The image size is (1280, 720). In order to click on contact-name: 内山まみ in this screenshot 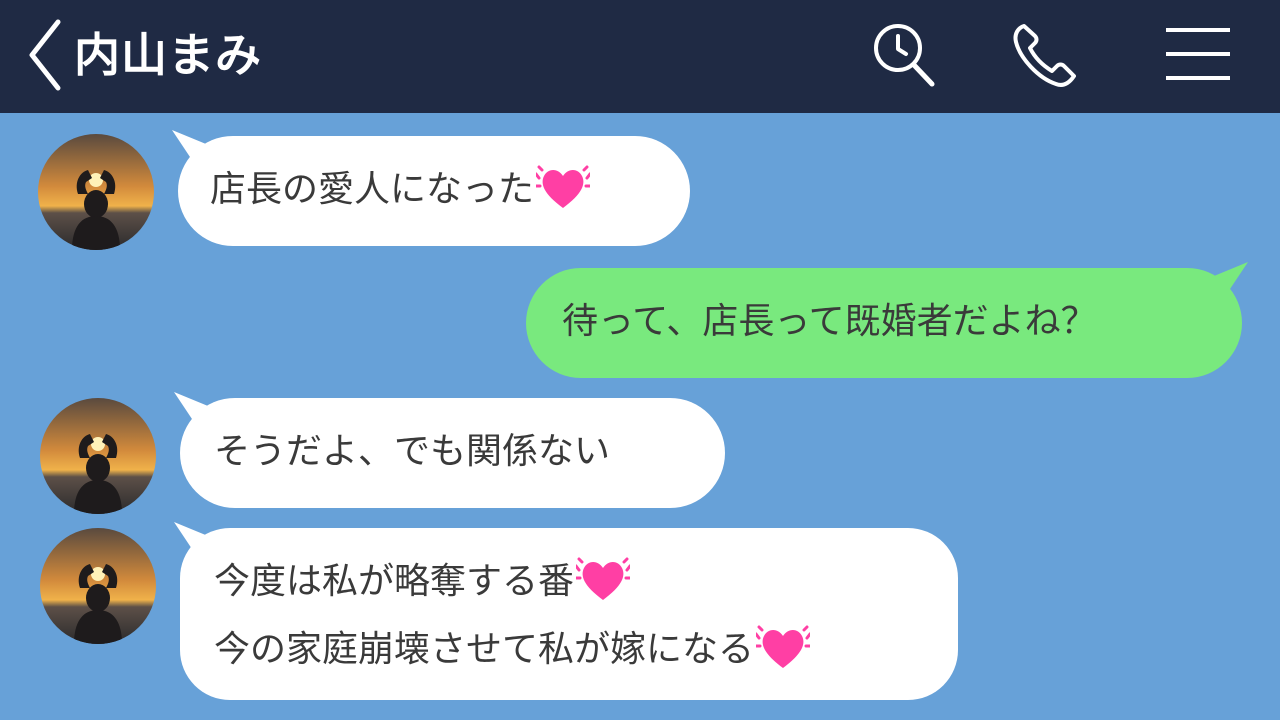, I will do `click(168, 55)`.